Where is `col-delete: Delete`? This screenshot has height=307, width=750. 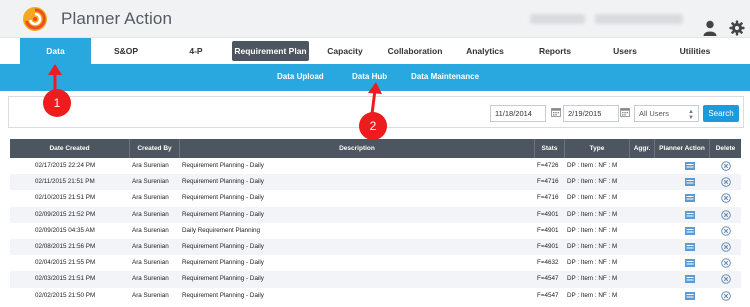
col-delete: Delete is located at coordinates (725, 148).